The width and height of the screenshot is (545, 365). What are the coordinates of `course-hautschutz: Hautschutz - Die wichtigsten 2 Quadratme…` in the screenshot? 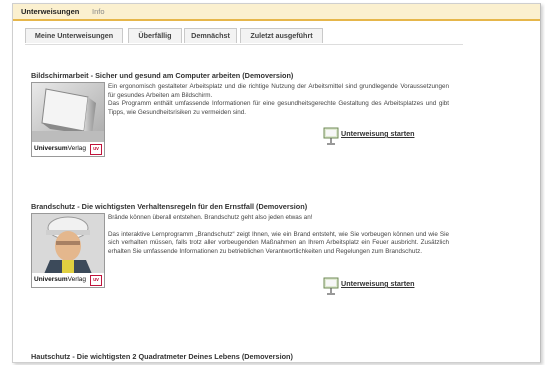 It's located at (241, 357).